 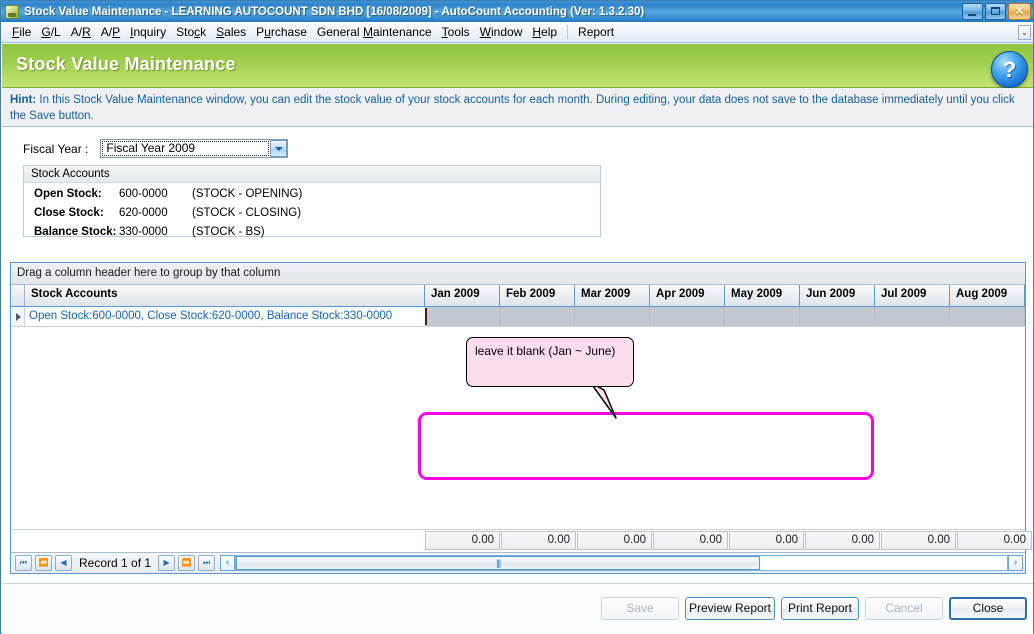 I want to click on cell-jul-2009, so click(x=912, y=316).